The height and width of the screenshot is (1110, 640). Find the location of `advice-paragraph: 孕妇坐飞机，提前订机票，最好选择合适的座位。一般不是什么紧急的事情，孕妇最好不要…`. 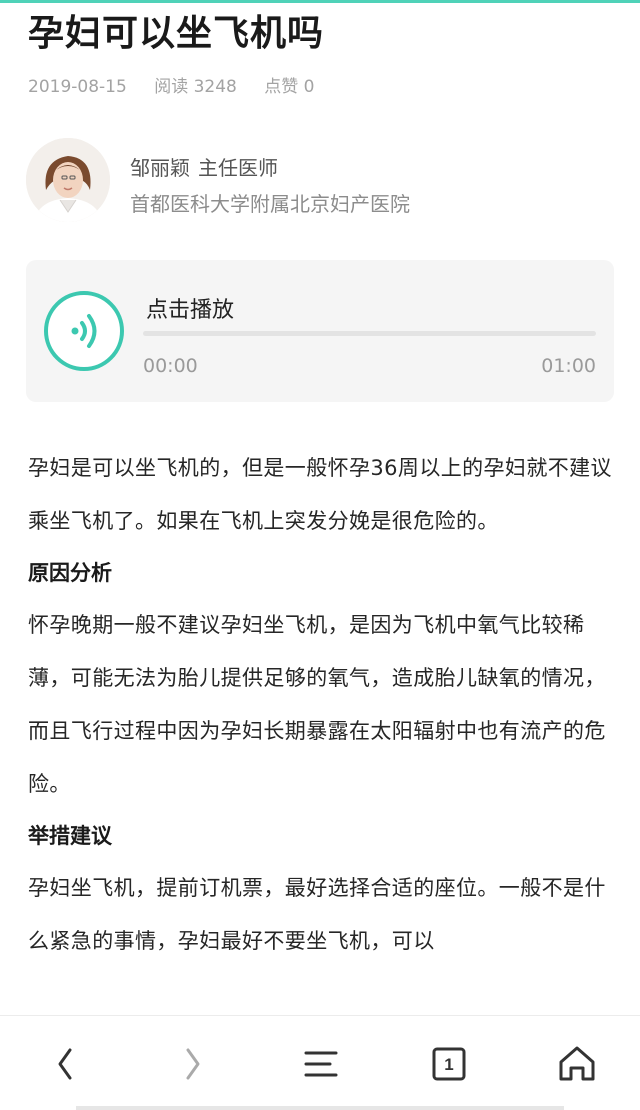

advice-paragraph: 孕妇坐飞机，提前订机票，最好选择合适的座位。一般不是什么紧急的事情，孕妇最好不要… is located at coordinates (317, 914).